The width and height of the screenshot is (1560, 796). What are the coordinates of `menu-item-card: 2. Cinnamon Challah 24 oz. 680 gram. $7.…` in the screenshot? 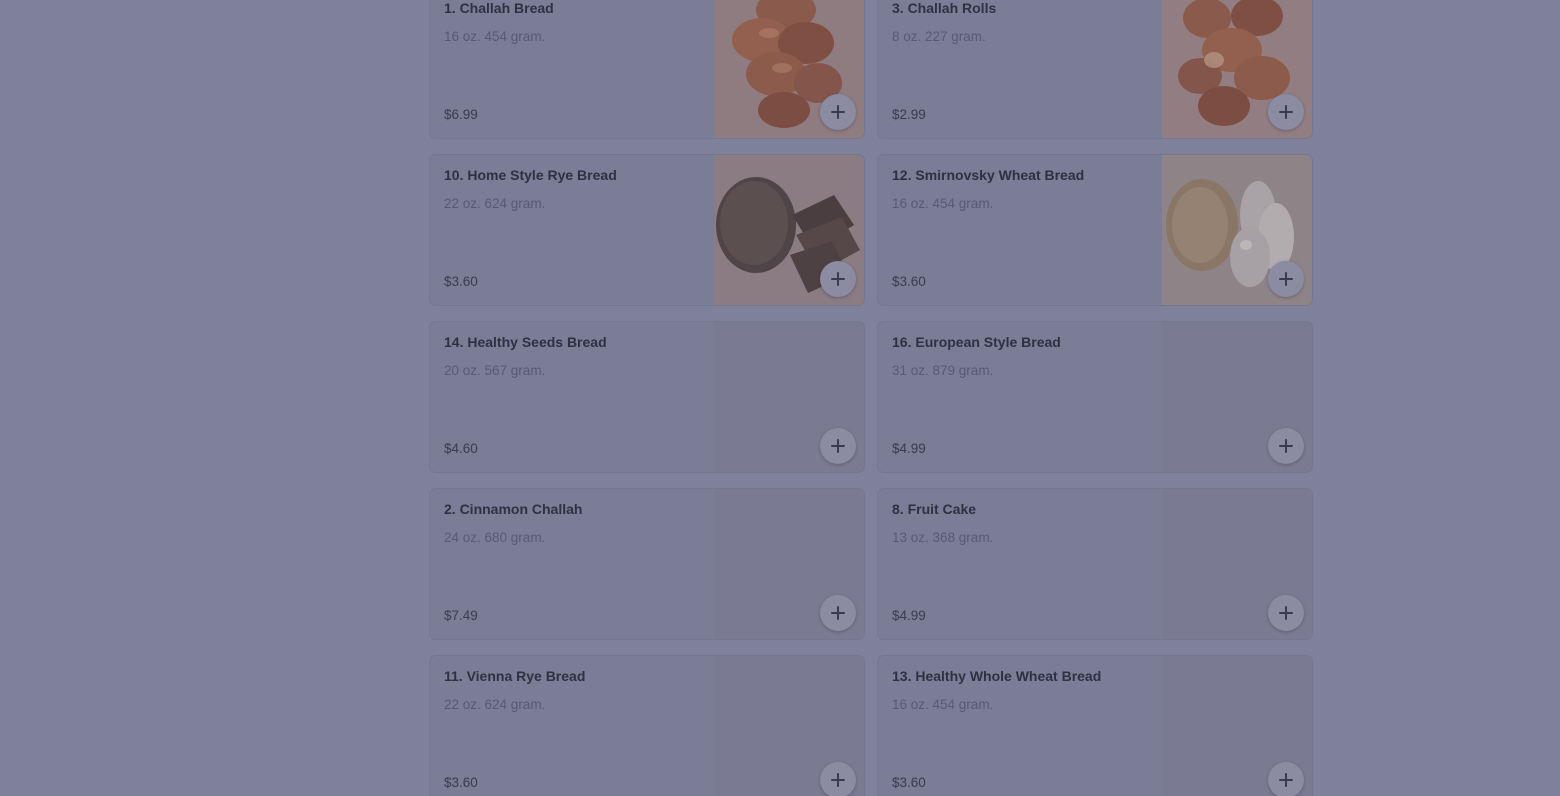 It's located at (647, 564).